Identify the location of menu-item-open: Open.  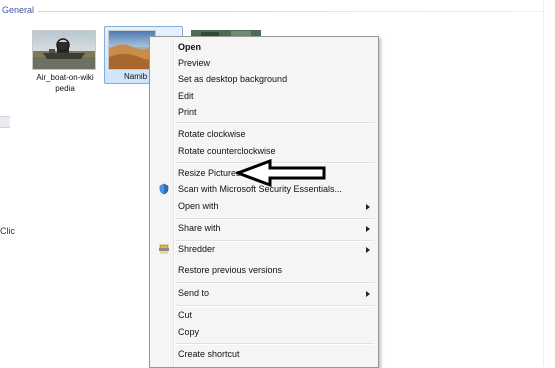
(264, 47).